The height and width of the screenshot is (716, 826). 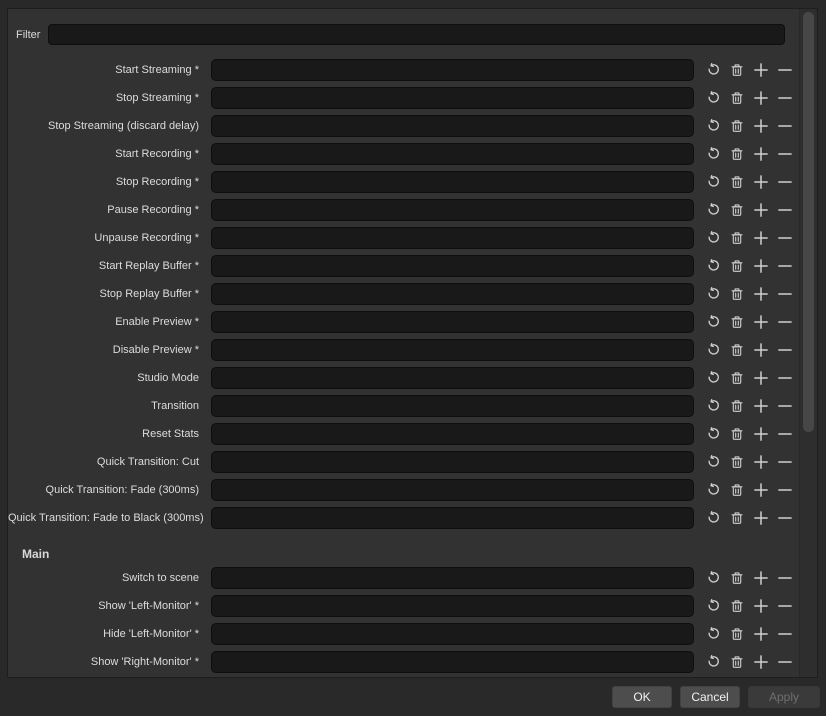 What do you see at coordinates (642, 697) in the screenshot?
I see `ok-button: OK` at bounding box center [642, 697].